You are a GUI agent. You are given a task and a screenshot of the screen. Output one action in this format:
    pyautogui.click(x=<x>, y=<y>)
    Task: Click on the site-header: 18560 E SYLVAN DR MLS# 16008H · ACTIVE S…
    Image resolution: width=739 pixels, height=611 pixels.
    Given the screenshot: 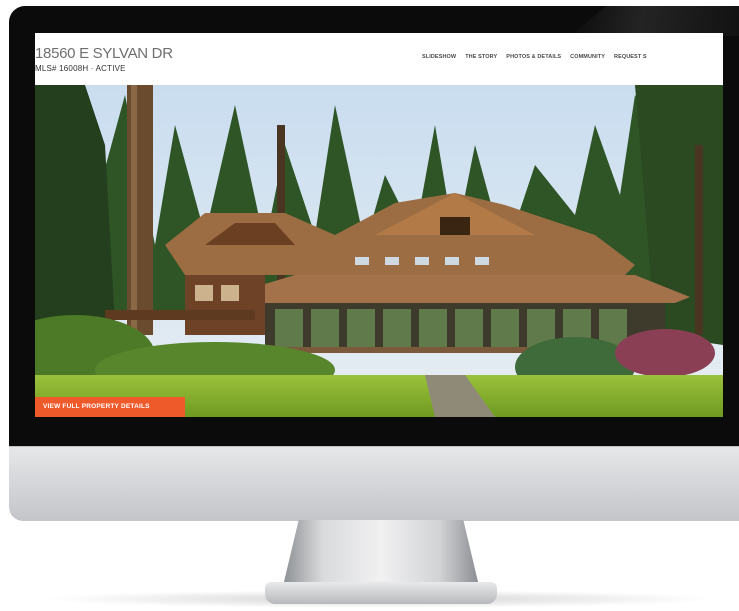 What is the action you would take?
    pyautogui.click(x=379, y=59)
    